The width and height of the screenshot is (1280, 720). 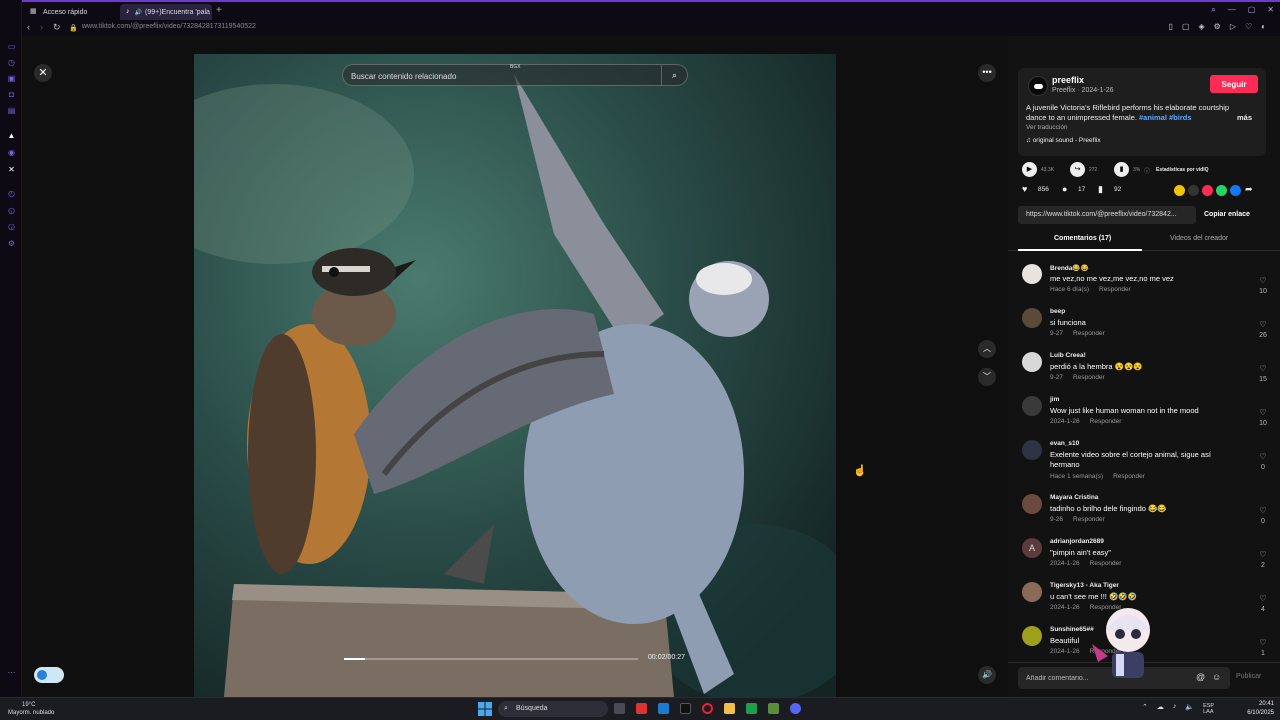 What do you see at coordinates (1171, 26) in the screenshot?
I see `bookmark-icon: ▯` at bounding box center [1171, 26].